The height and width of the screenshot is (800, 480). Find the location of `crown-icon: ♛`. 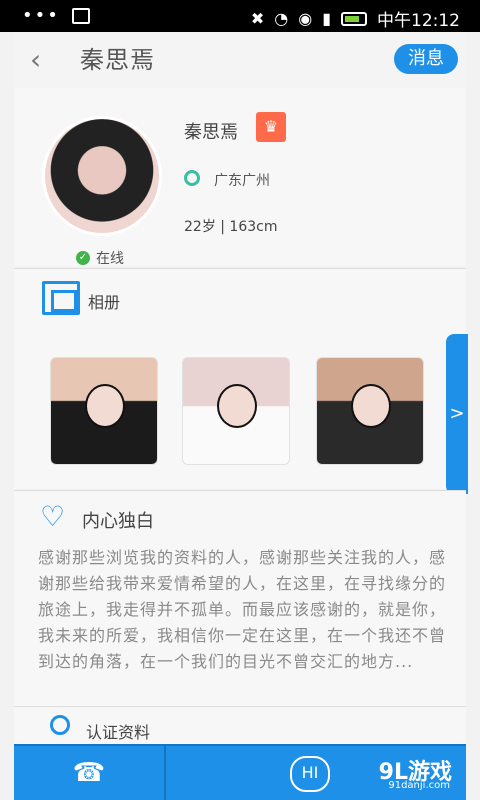

crown-icon: ♛ is located at coordinates (271, 127).